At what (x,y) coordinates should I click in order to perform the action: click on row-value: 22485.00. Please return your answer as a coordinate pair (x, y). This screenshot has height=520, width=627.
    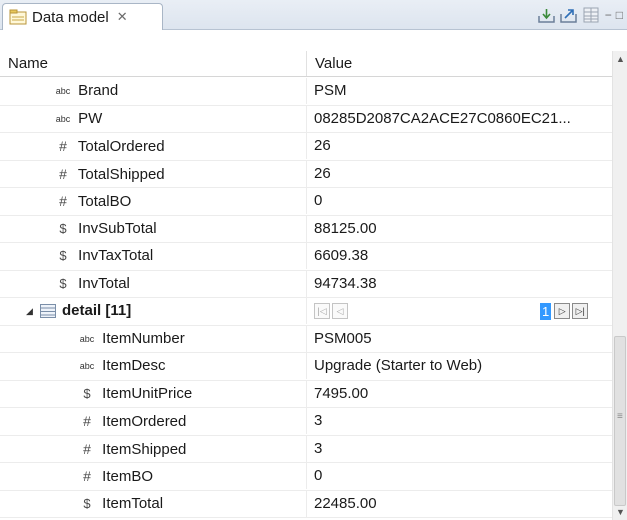
    Looking at the image, I should click on (345, 503).